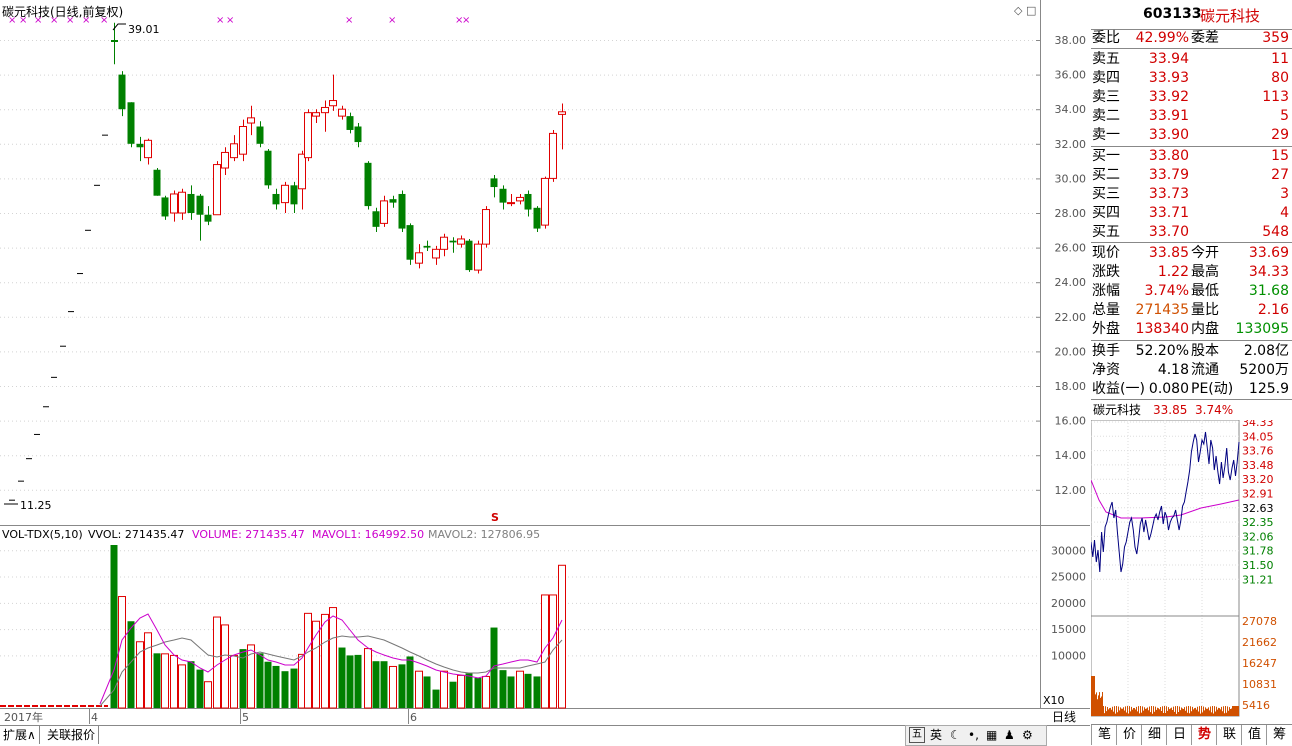 The width and height of the screenshot is (1292, 746). What do you see at coordinates (1106, 291) in the screenshot?
I see `row-label: 涨幅` at bounding box center [1106, 291].